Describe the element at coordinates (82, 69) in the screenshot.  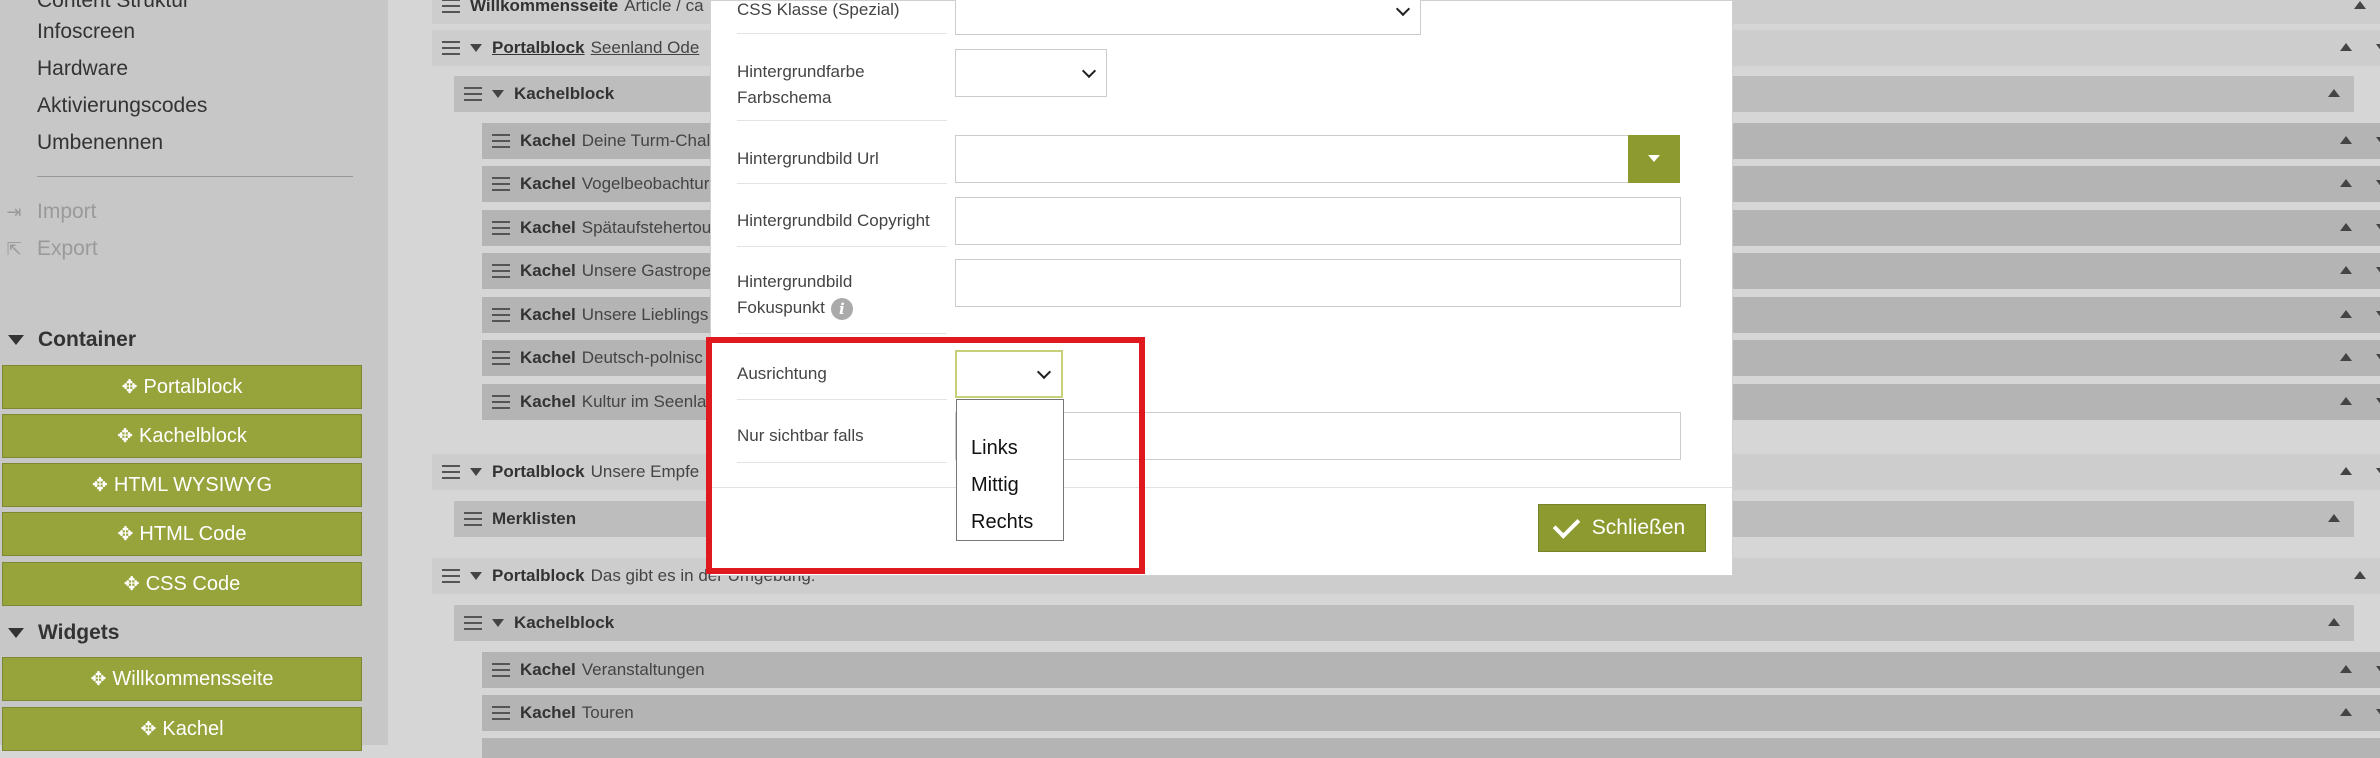
I see `nav-hardware: Hardware` at that location.